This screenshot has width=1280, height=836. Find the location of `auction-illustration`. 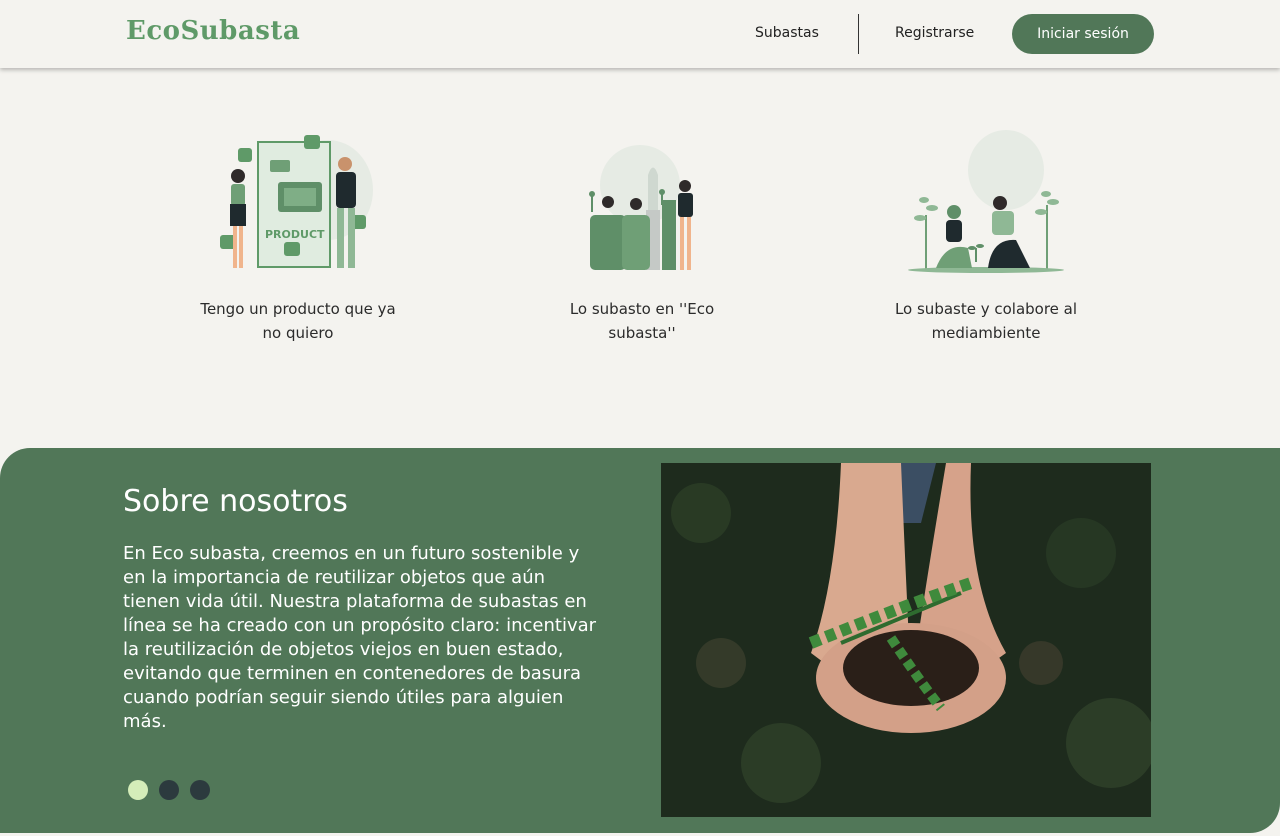

auction-illustration is located at coordinates (641, 207).